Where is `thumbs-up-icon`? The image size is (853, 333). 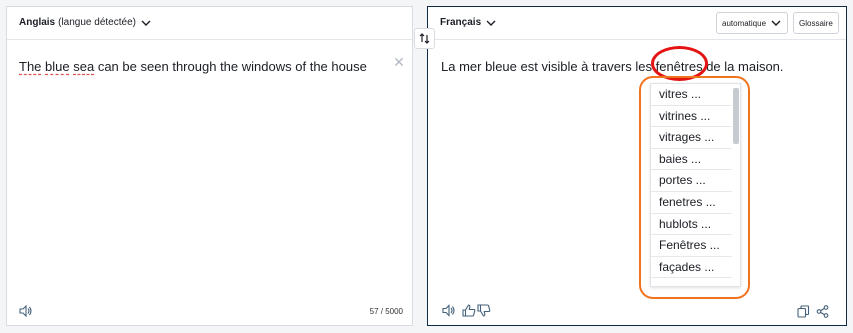
thumbs-up-icon is located at coordinates (469, 310).